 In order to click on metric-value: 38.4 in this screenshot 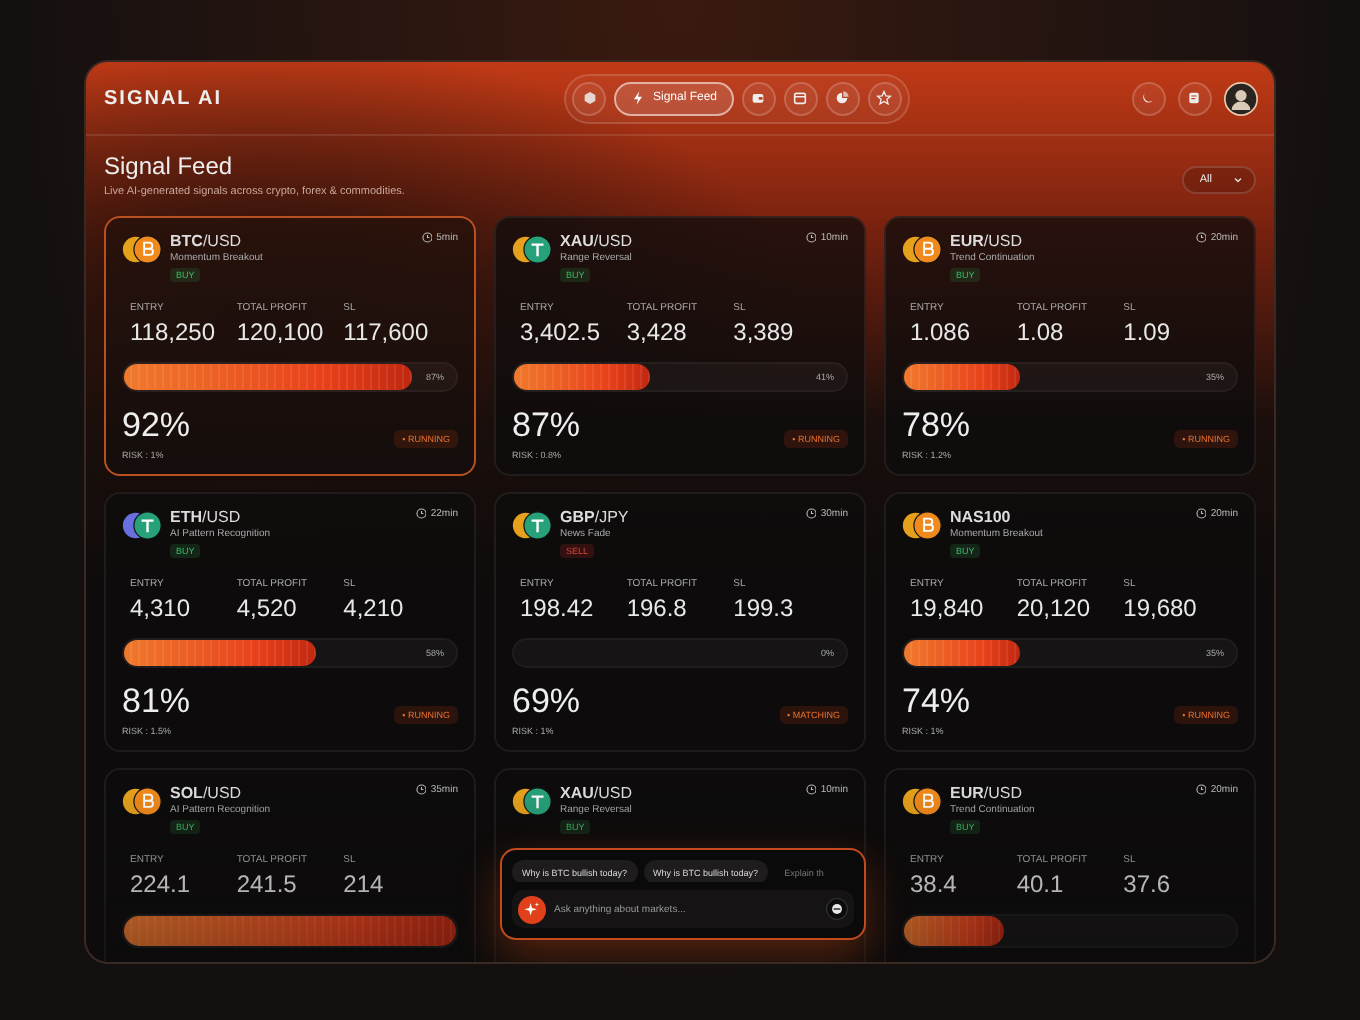, I will do `click(934, 884)`.